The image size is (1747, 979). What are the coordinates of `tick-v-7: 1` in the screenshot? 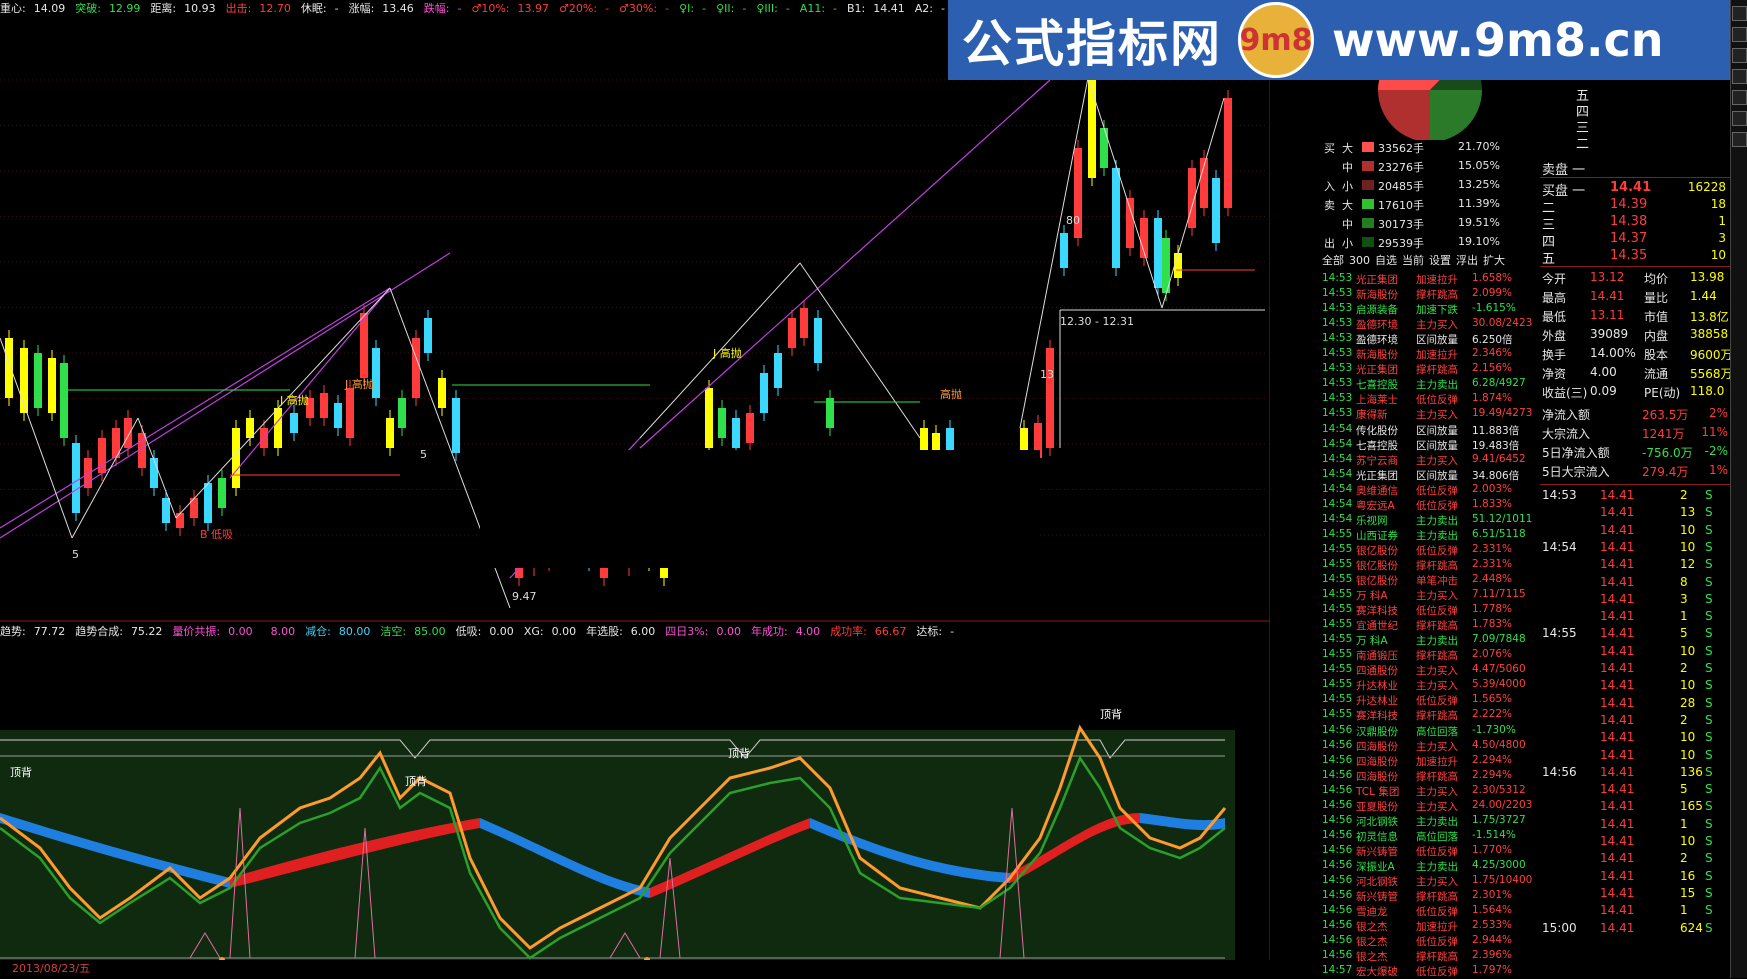 It's located at (1684, 616).